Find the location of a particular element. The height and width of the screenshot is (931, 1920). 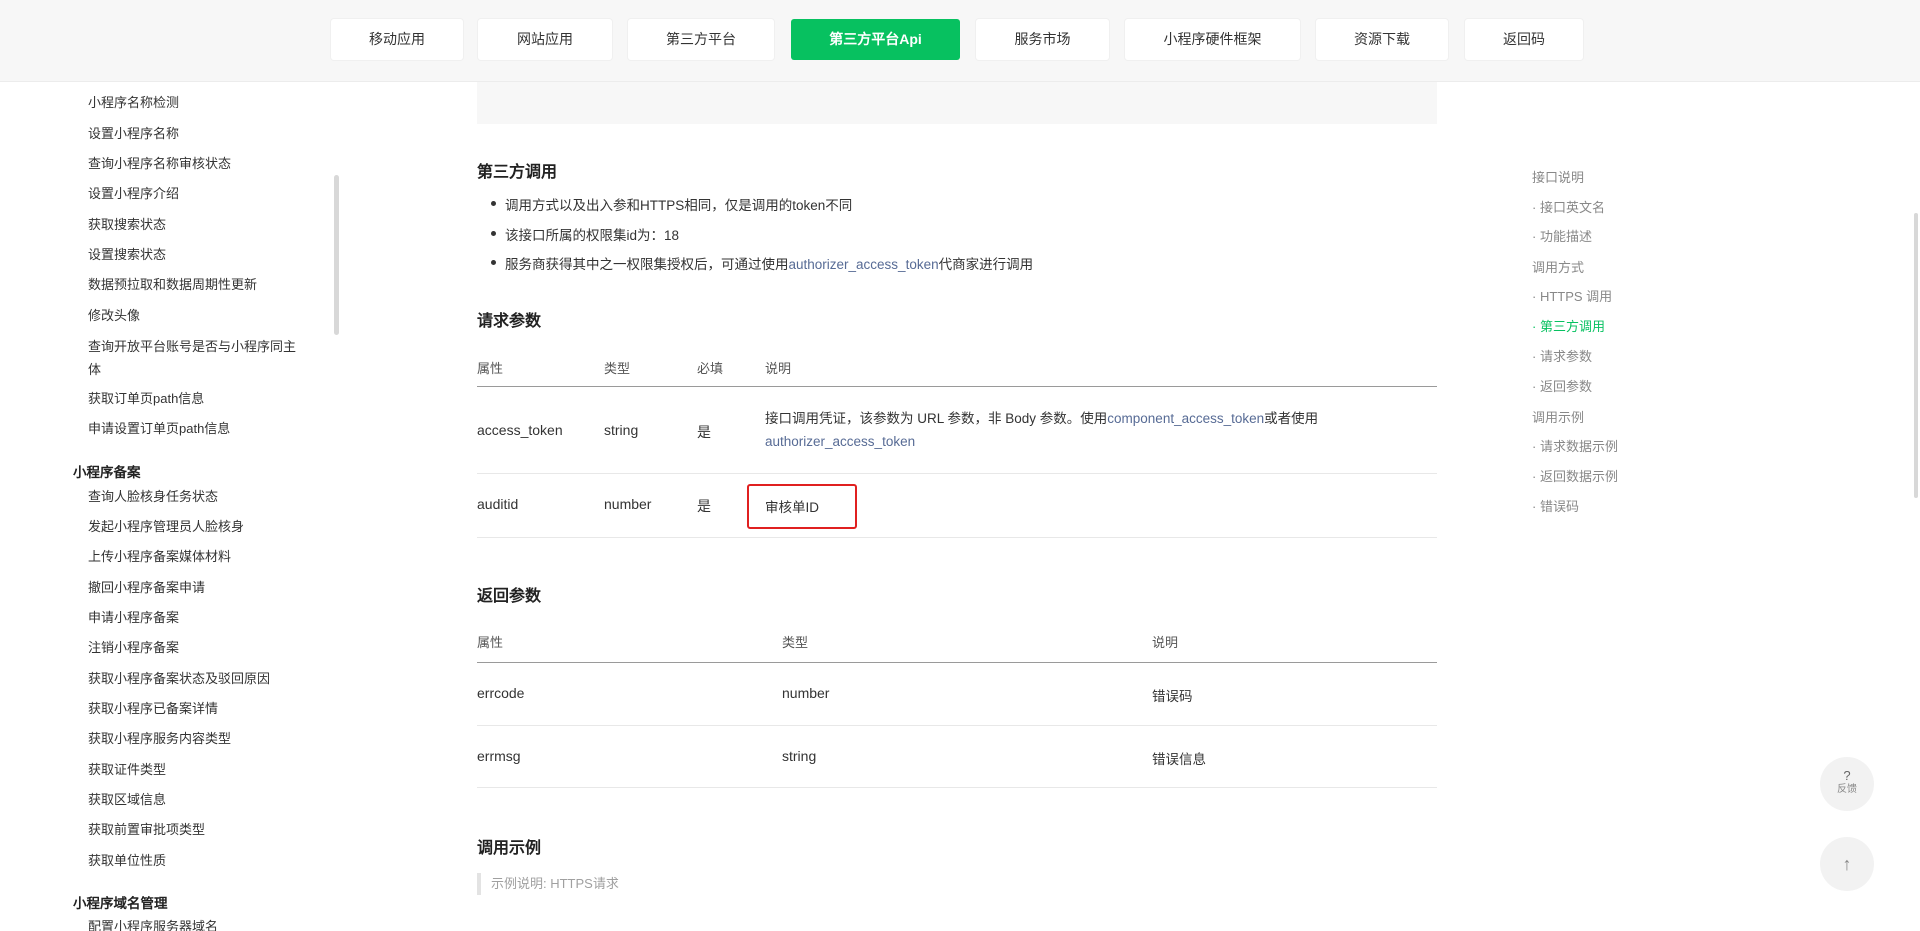

sidebar-item: 获取订单页path信息 is located at coordinates (146, 399).